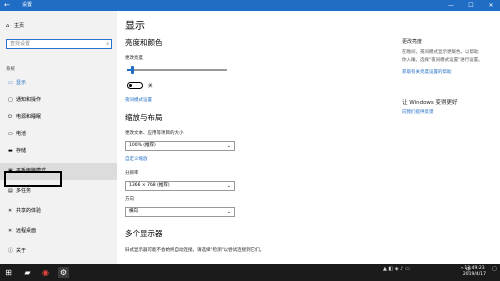 The height and width of the screenshot is (281, 500). Describe the element at coordinates (63, 272) in the screenshot. I see `settings-gear-icon: ⚙` at that location.